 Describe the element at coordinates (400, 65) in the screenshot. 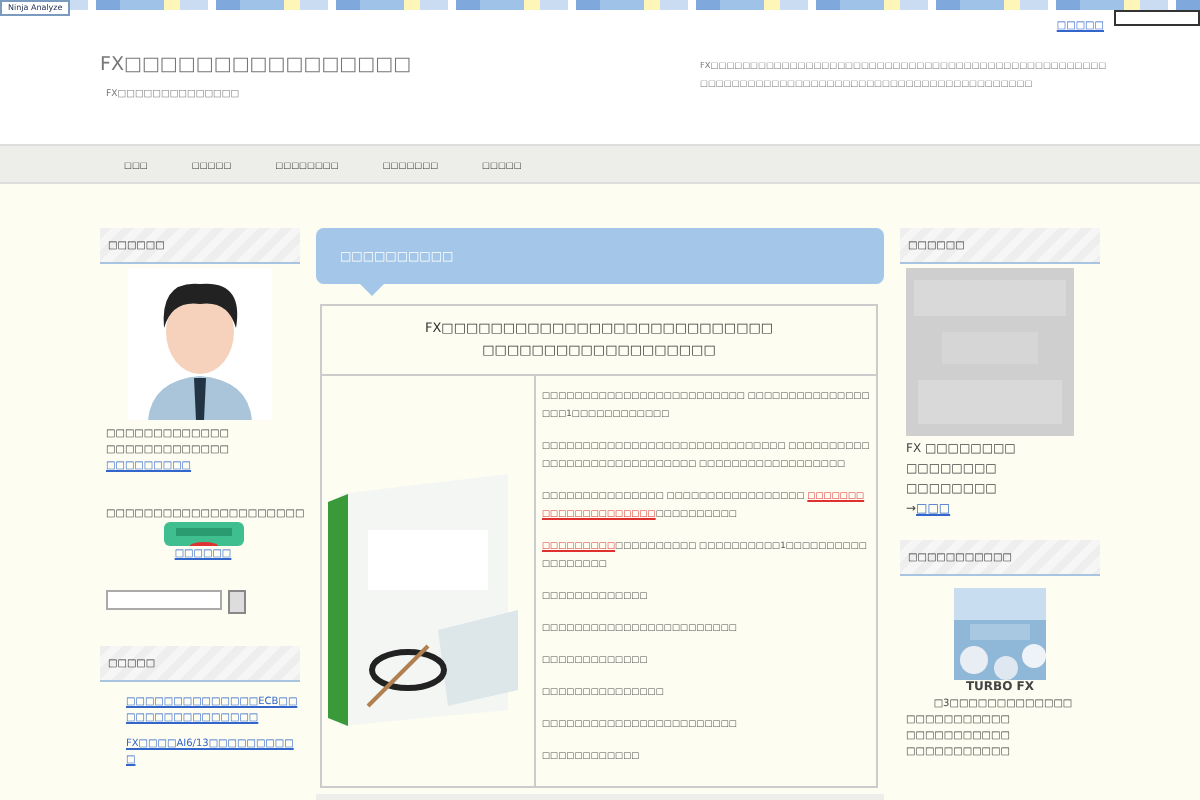

I see `site-title: FX□□□□□□□□□□□□□□□□` at that location.